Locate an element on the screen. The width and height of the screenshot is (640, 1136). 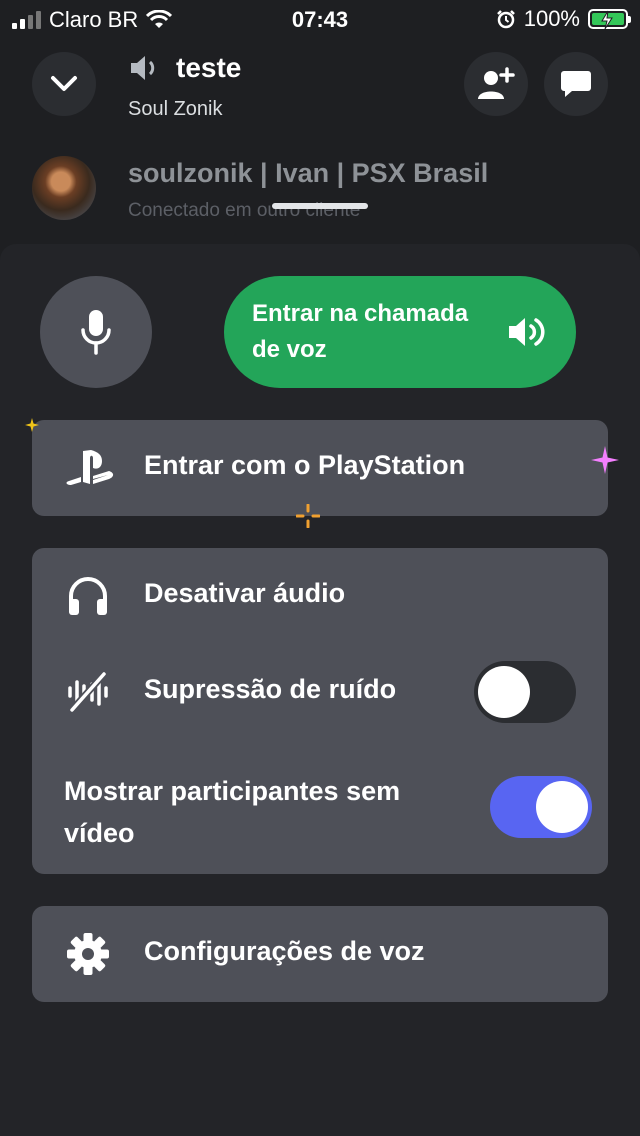
chat-button is located at coordinates (576, 84).